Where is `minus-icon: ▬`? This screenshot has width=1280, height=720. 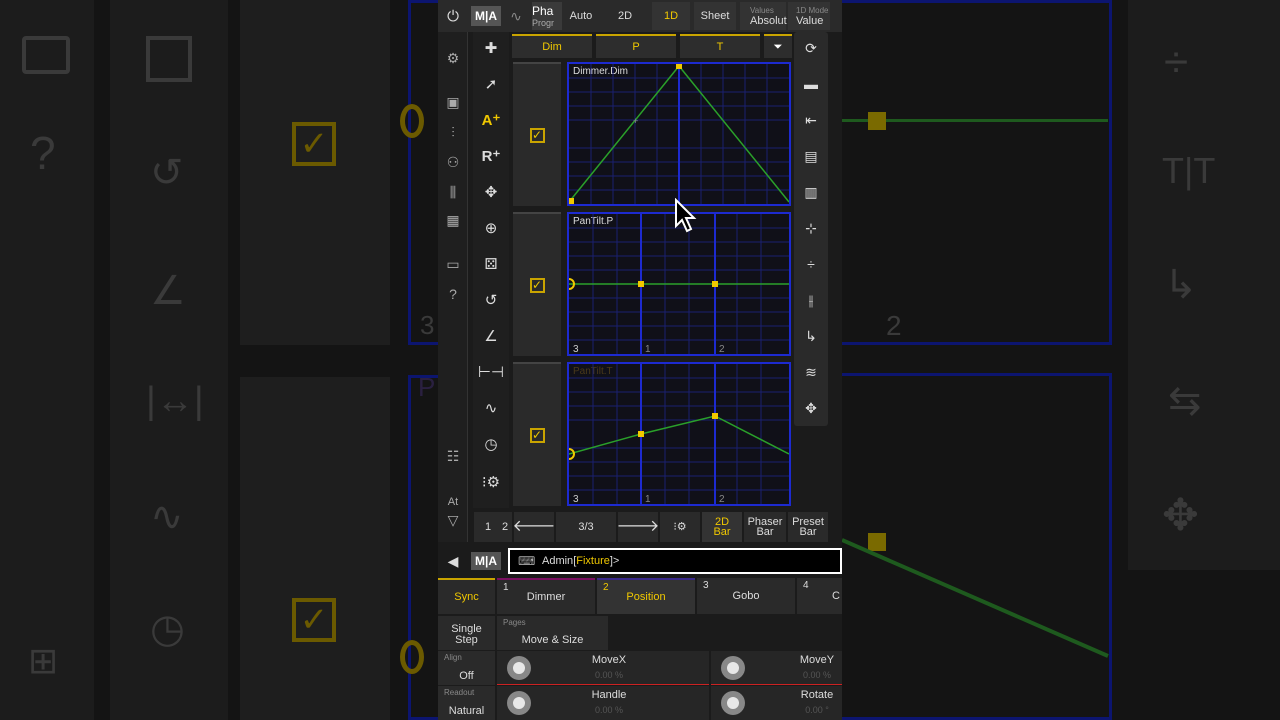
minus-icon: ▬ is located at coordinates (811, 84).